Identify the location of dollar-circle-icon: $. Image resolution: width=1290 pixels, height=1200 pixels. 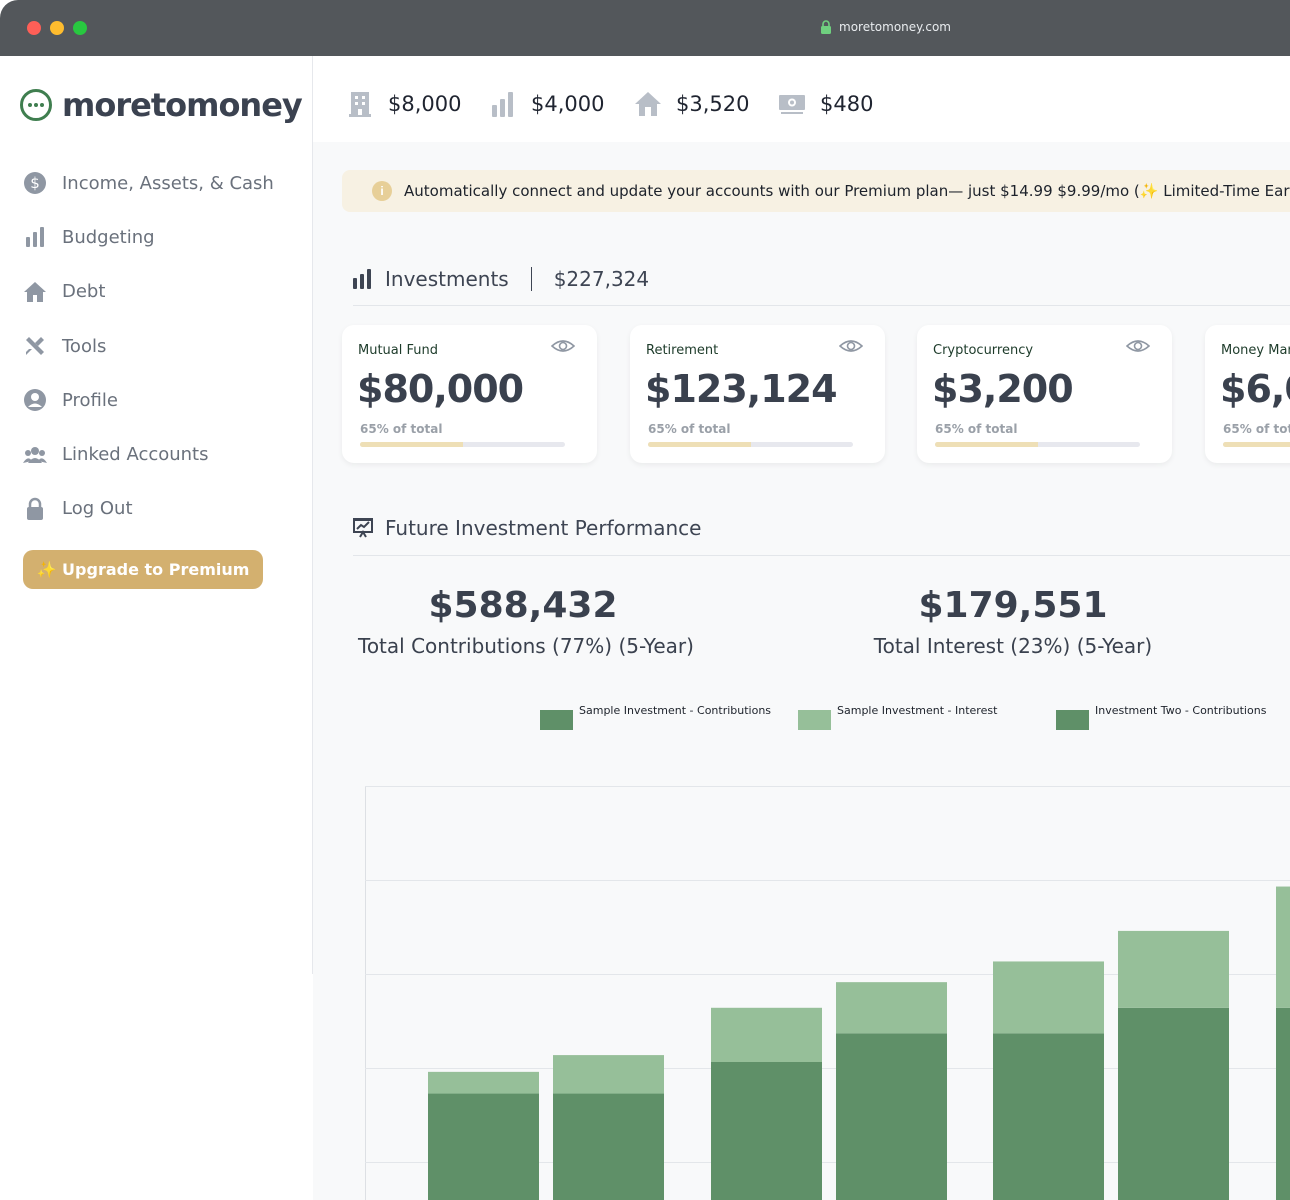
(35, 183).